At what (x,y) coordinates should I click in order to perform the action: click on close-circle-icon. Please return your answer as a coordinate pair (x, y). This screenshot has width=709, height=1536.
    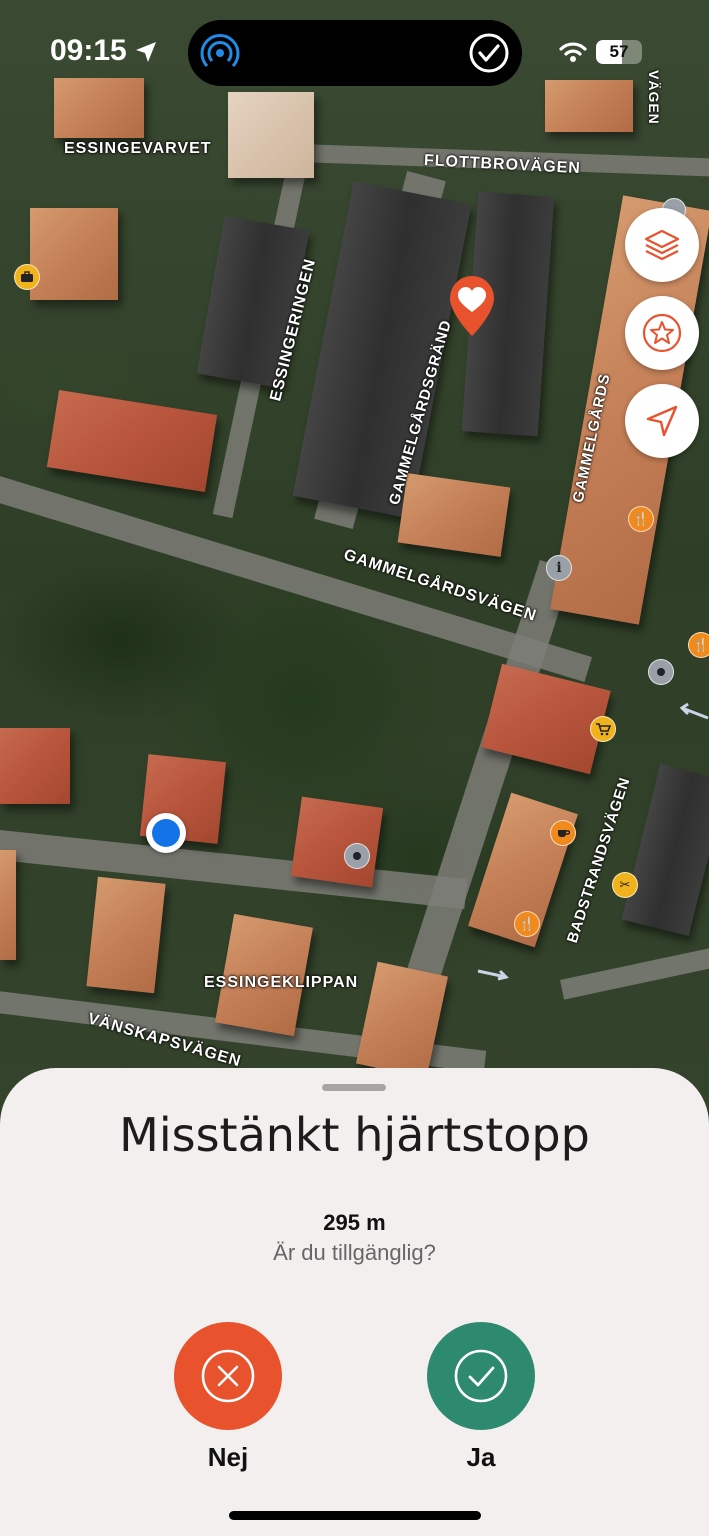
    Looking at the image, I should click on (228, 1376).